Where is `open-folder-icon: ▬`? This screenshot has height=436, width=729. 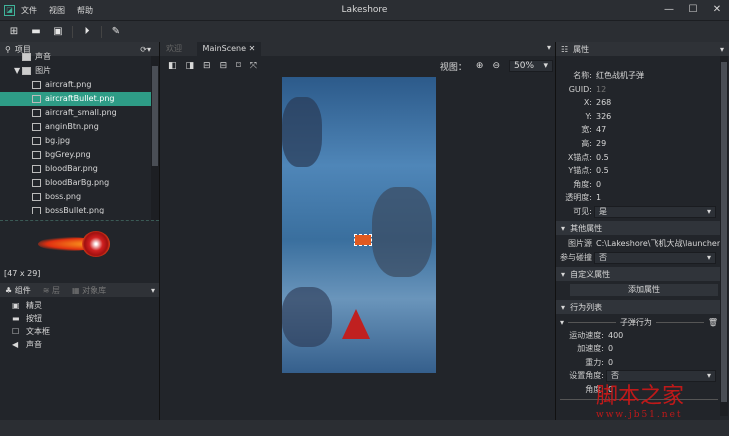 open-folder-icon: ▬ is located at coordinates (36, 31).